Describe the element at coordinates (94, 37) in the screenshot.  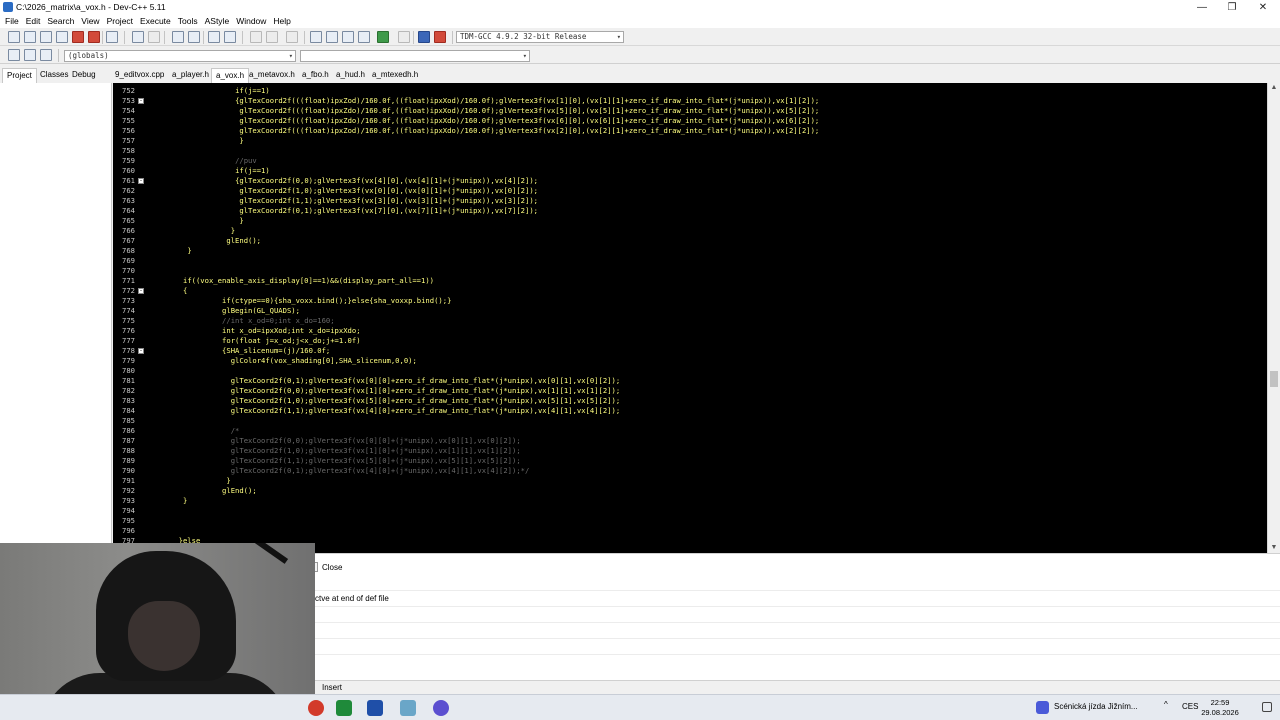
I see `close-all-icon` at that location.